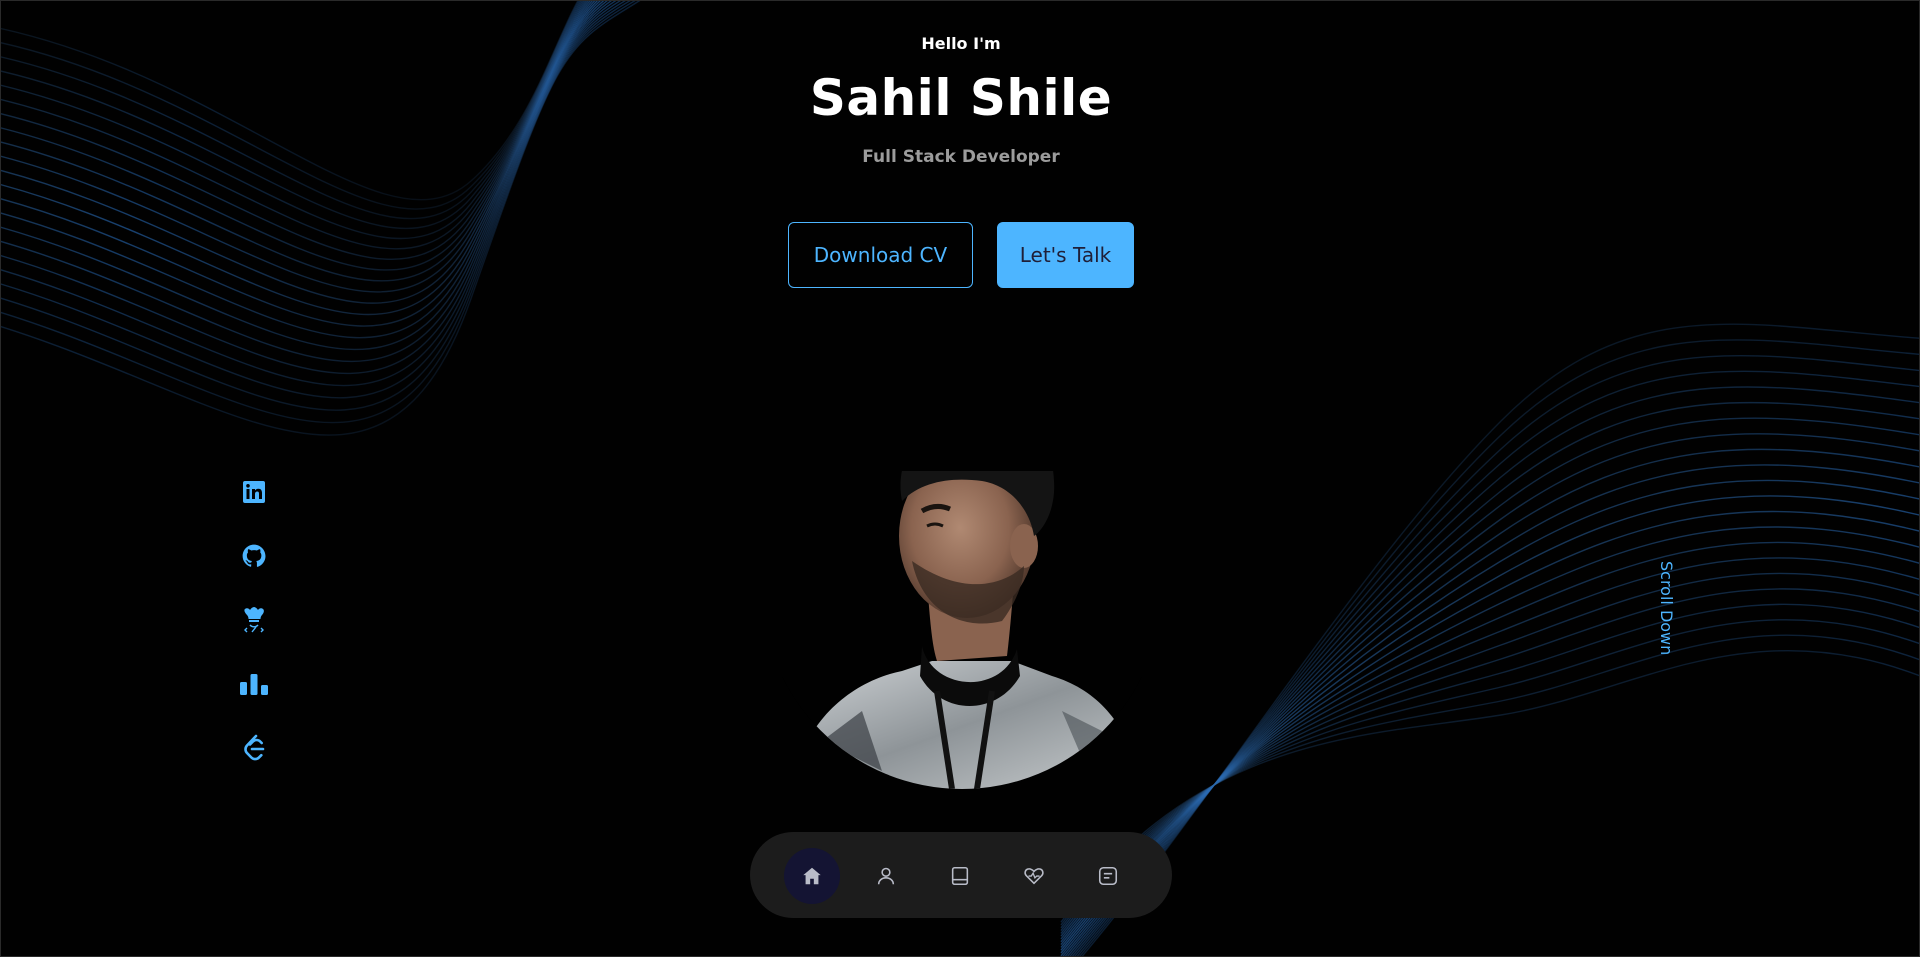 Image resolution: width=1920 pixels, height=957 pixels. I want to click on portrait-image, so click(962, 630).